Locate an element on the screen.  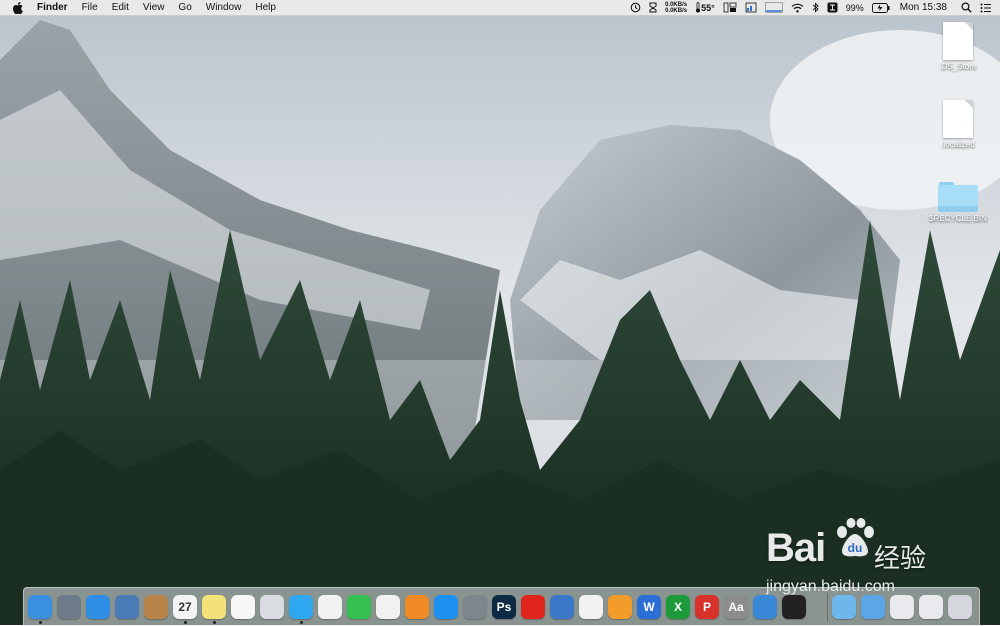
photo-booth-icon is located at coordinates (272, 607).